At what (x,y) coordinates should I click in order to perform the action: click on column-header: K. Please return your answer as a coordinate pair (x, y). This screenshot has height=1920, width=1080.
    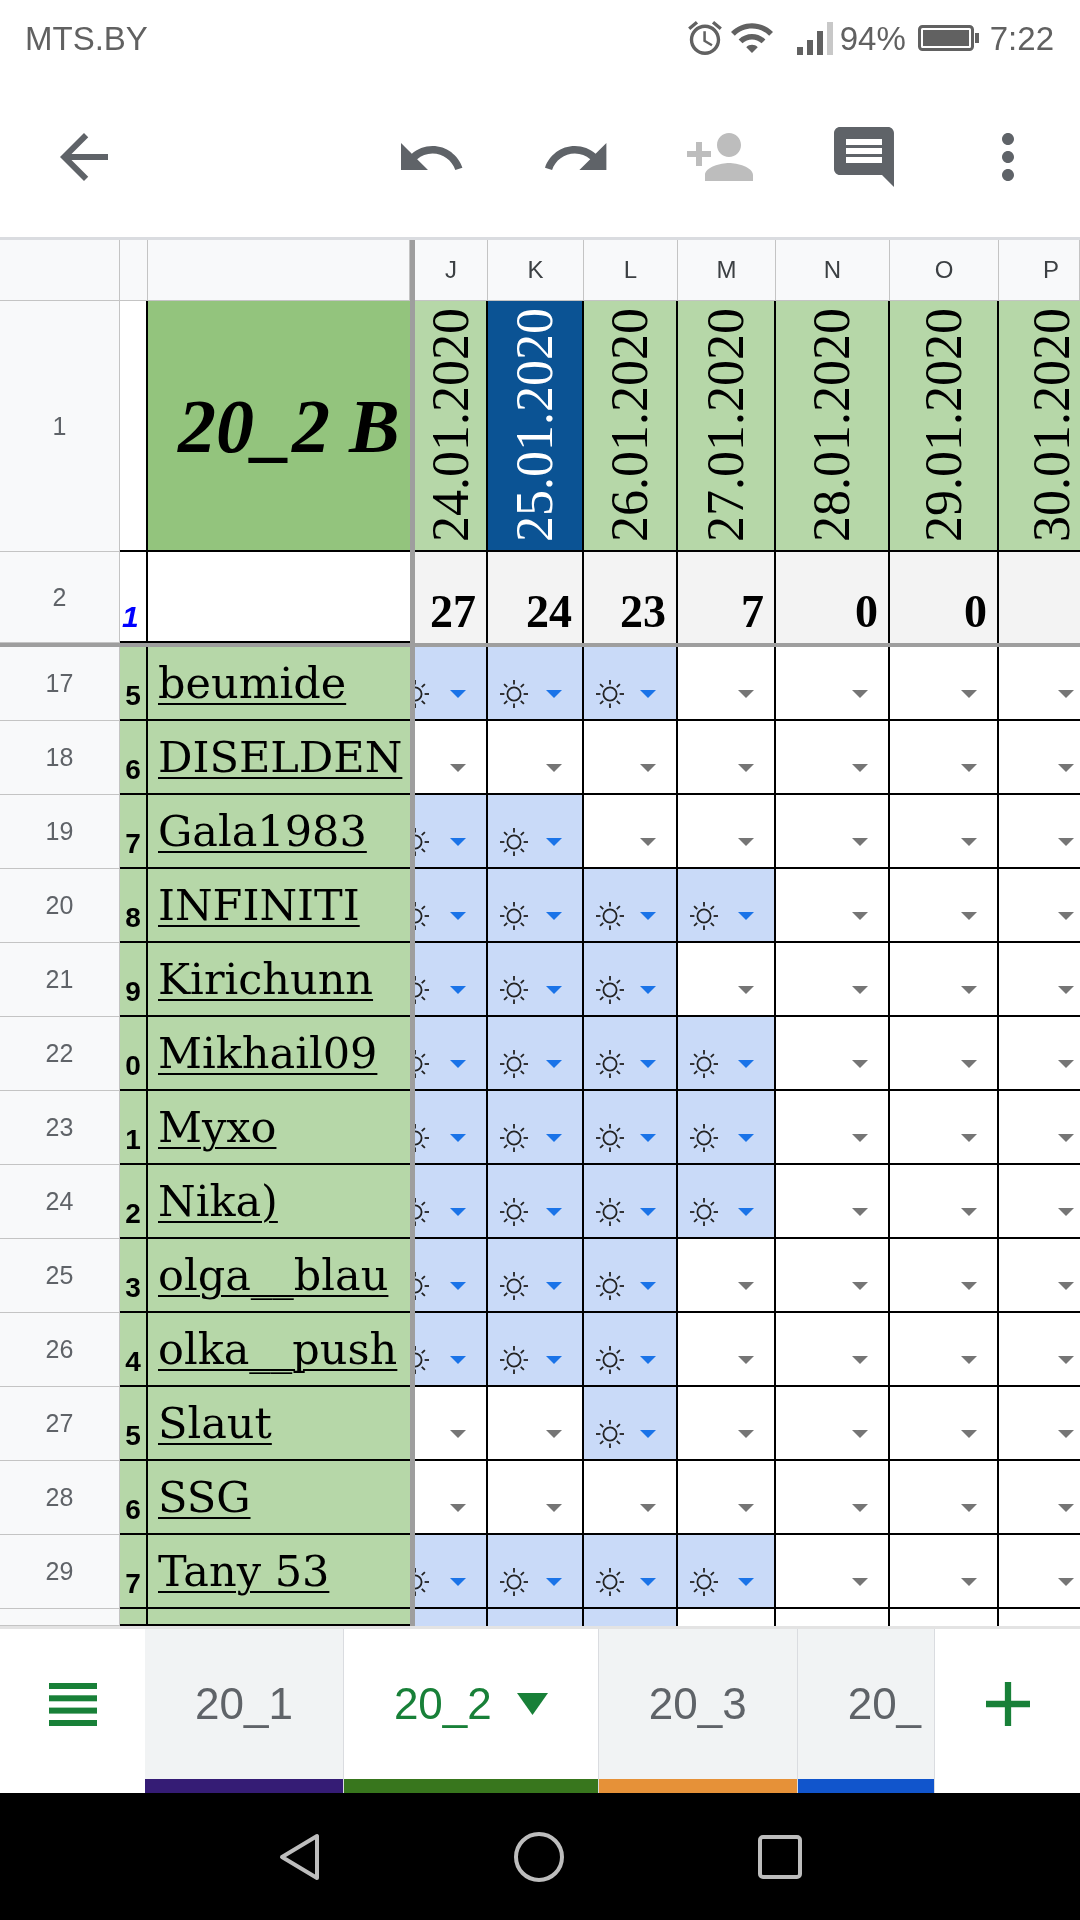
    Looking at the image, I should click on (536, 270).